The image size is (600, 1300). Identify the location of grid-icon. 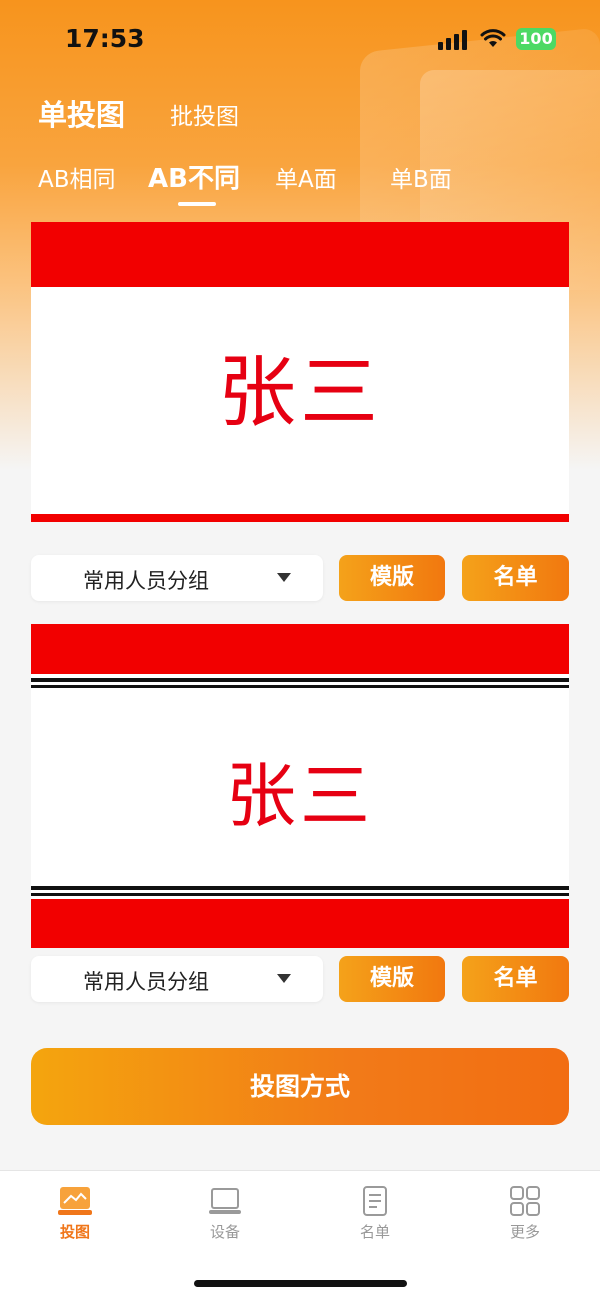
(525, 1201).